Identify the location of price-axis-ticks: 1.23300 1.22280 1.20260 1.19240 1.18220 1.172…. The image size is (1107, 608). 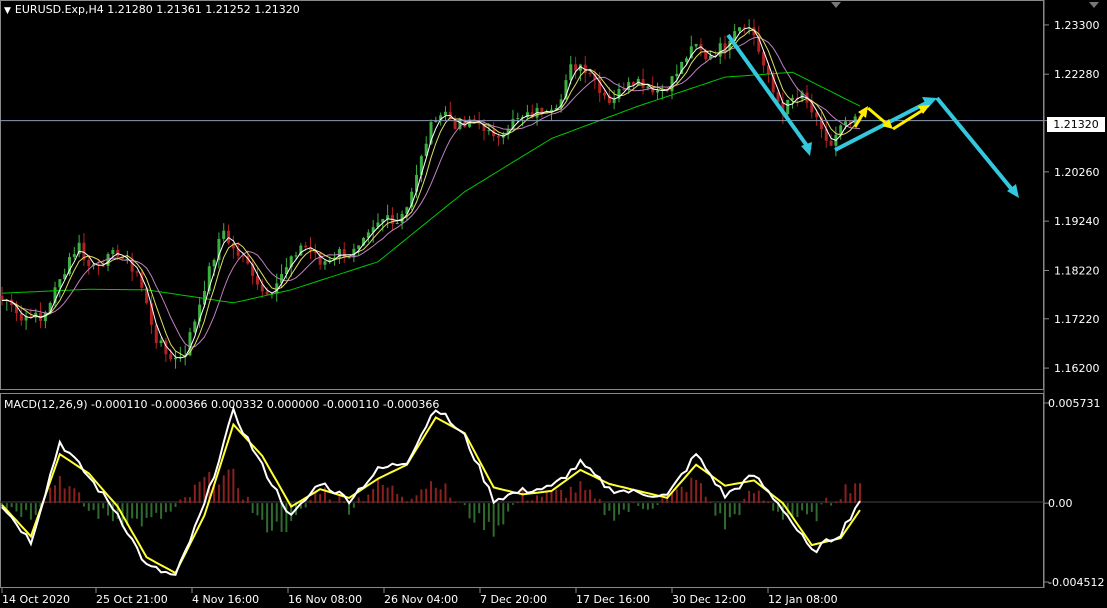
(1072, 197).